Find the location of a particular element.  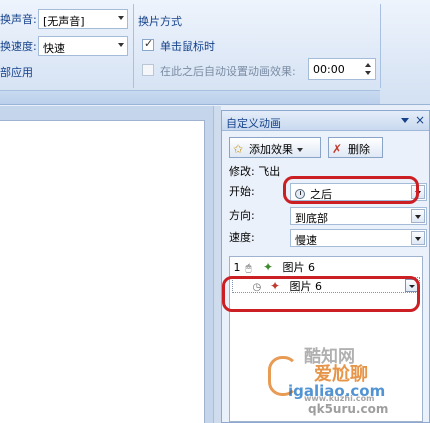

transition-sound-label: 换声音: is located at coordinates (18, 19).